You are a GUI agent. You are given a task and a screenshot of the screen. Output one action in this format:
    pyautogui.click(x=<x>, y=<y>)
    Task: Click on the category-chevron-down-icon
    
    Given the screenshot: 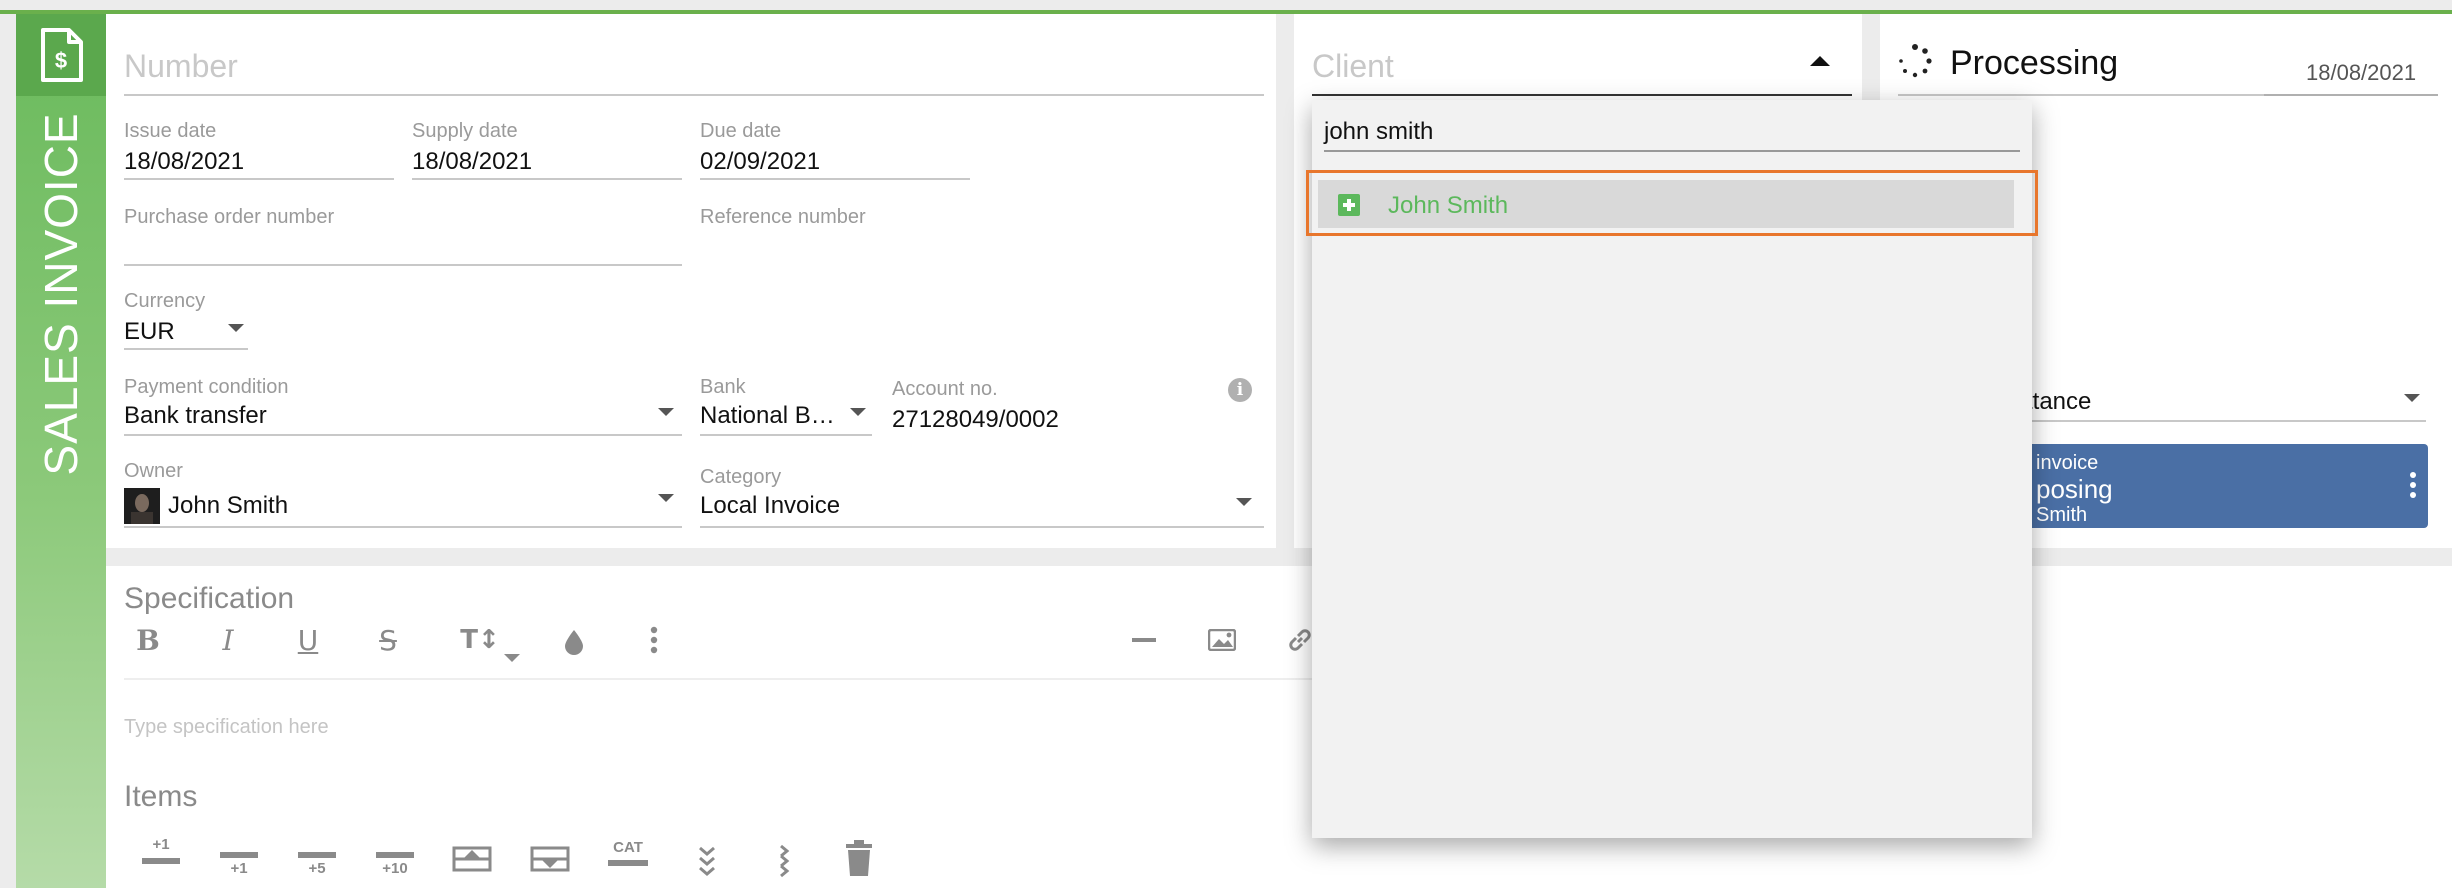 What is the action you would take?
    pyautogui.click(x=1244, y=502)
    